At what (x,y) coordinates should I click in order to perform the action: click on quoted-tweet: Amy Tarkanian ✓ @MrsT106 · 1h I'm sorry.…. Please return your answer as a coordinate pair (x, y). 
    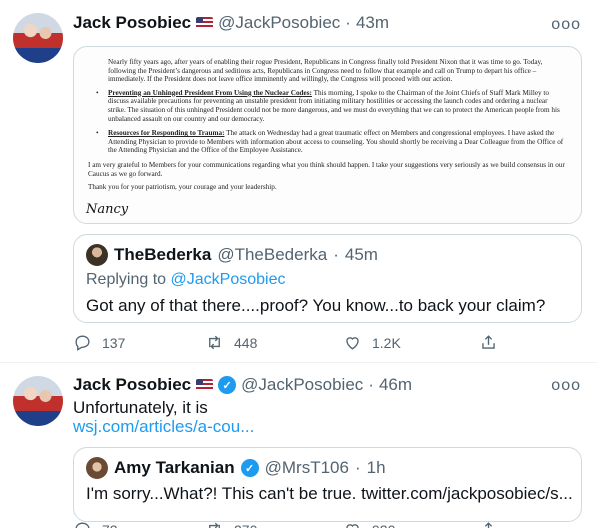
    Looking at the image, I should click on (327, 484).